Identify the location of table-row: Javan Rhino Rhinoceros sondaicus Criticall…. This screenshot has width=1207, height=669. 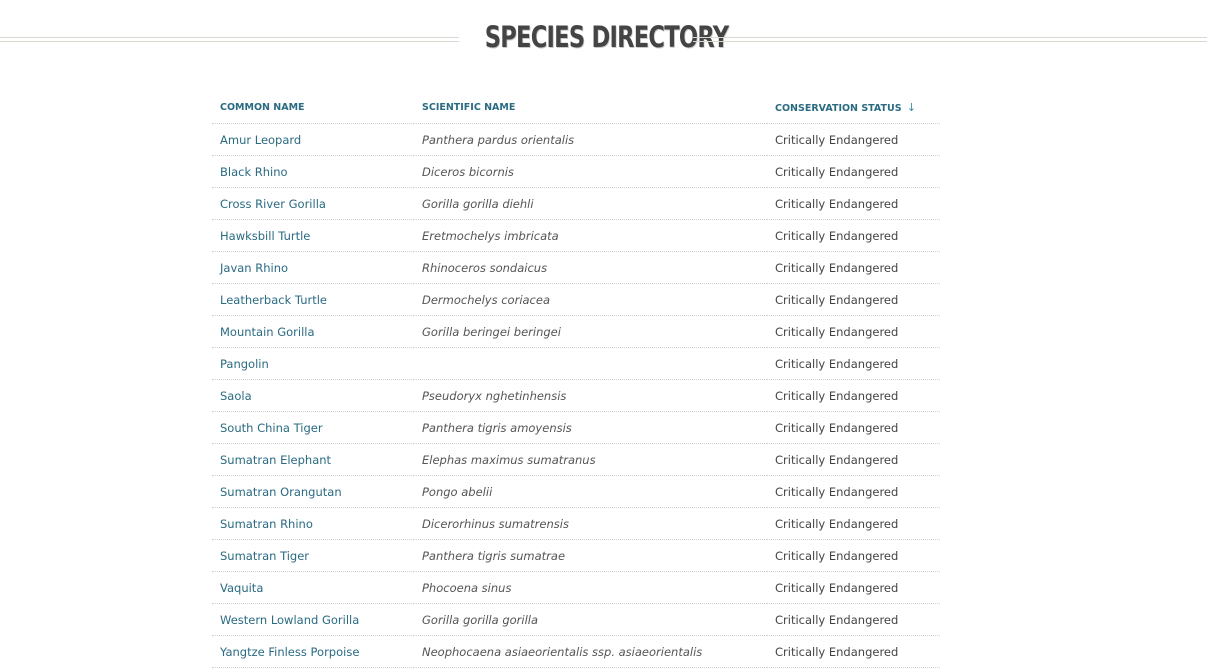
(576, 267).